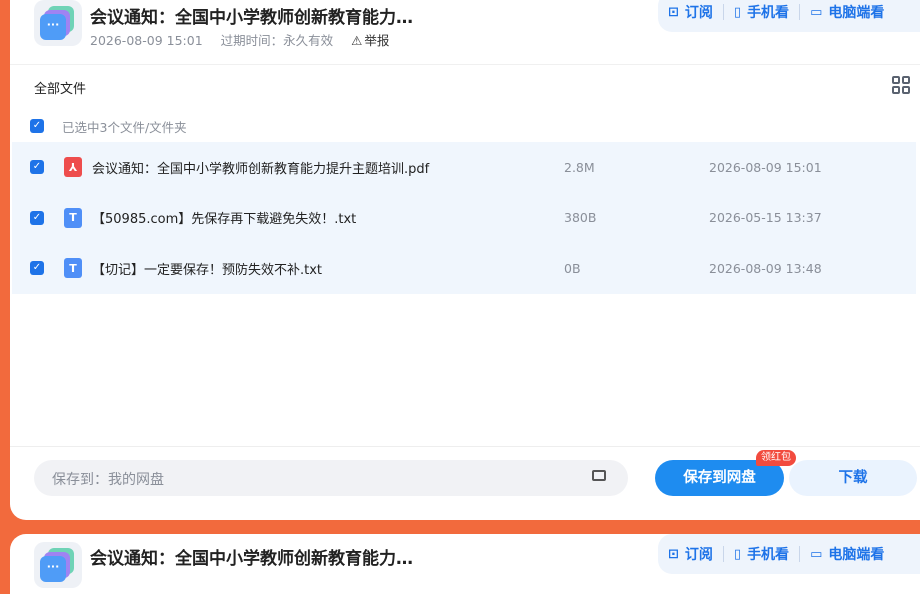 The image size is (920, 594). Describe the element at coordinates (331, 478) in the screenshot. I see `save-path-field: 保存到：我的网盘` at that location.